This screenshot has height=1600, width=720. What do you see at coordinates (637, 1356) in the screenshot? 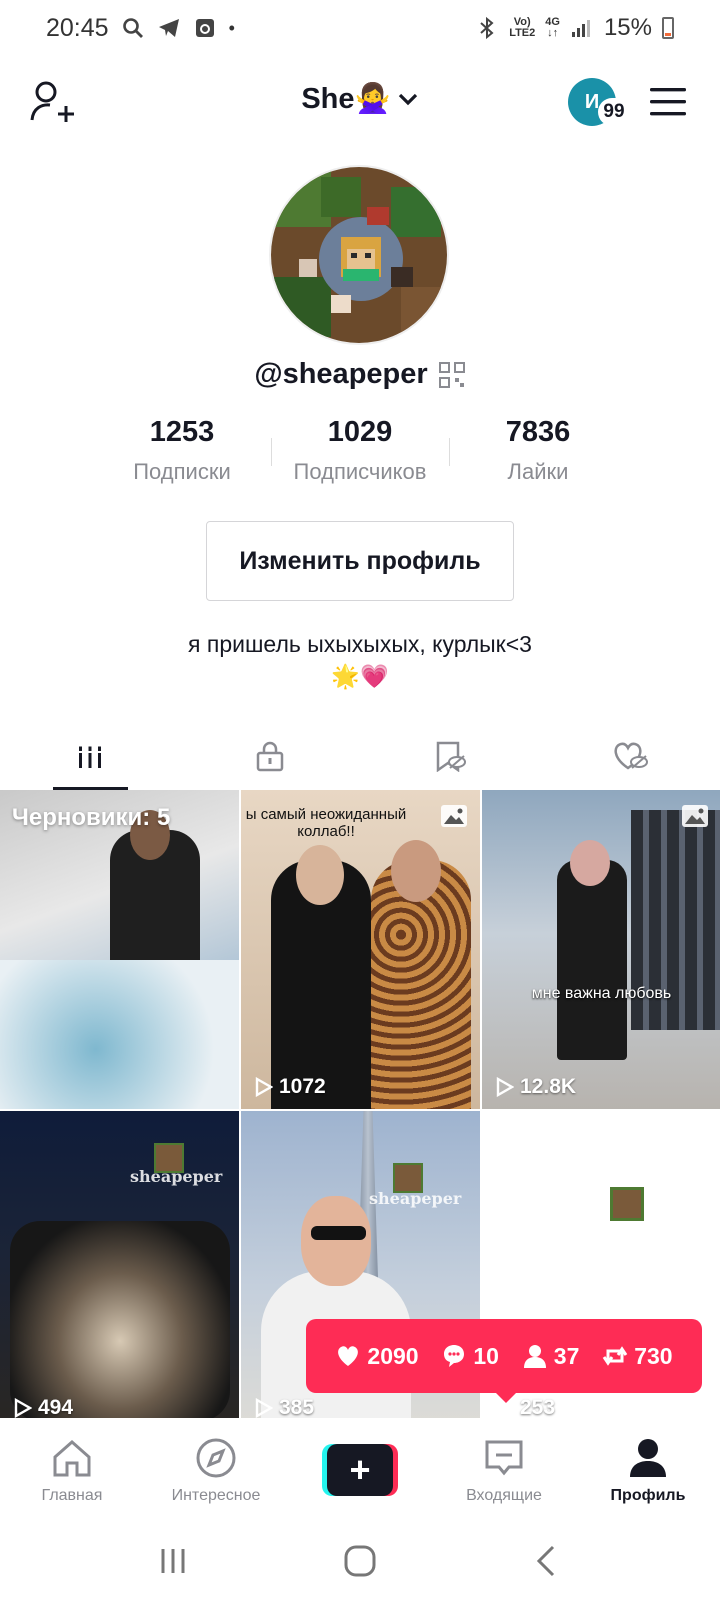
I see `reposts-count: 730` at bounding box center [637, 1356].